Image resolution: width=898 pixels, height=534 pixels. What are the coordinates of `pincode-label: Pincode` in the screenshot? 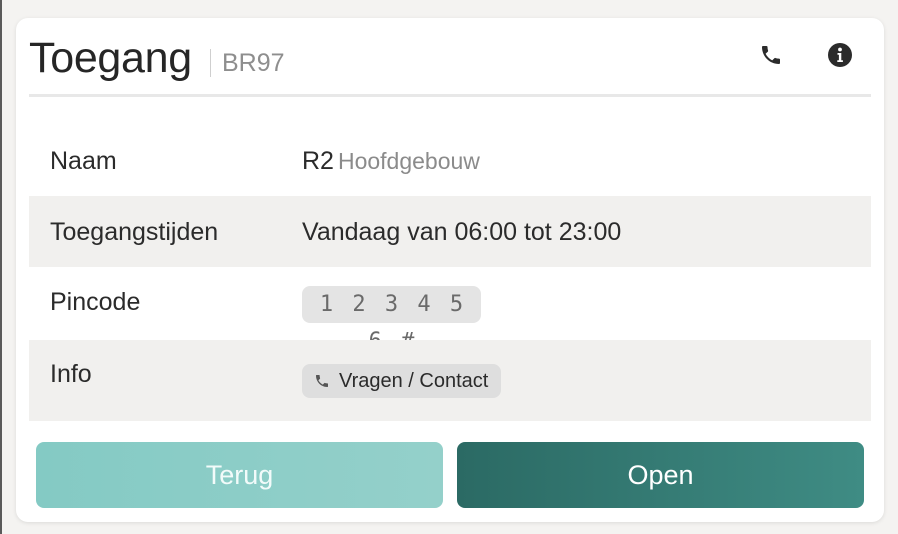 It's located at (95, 302).